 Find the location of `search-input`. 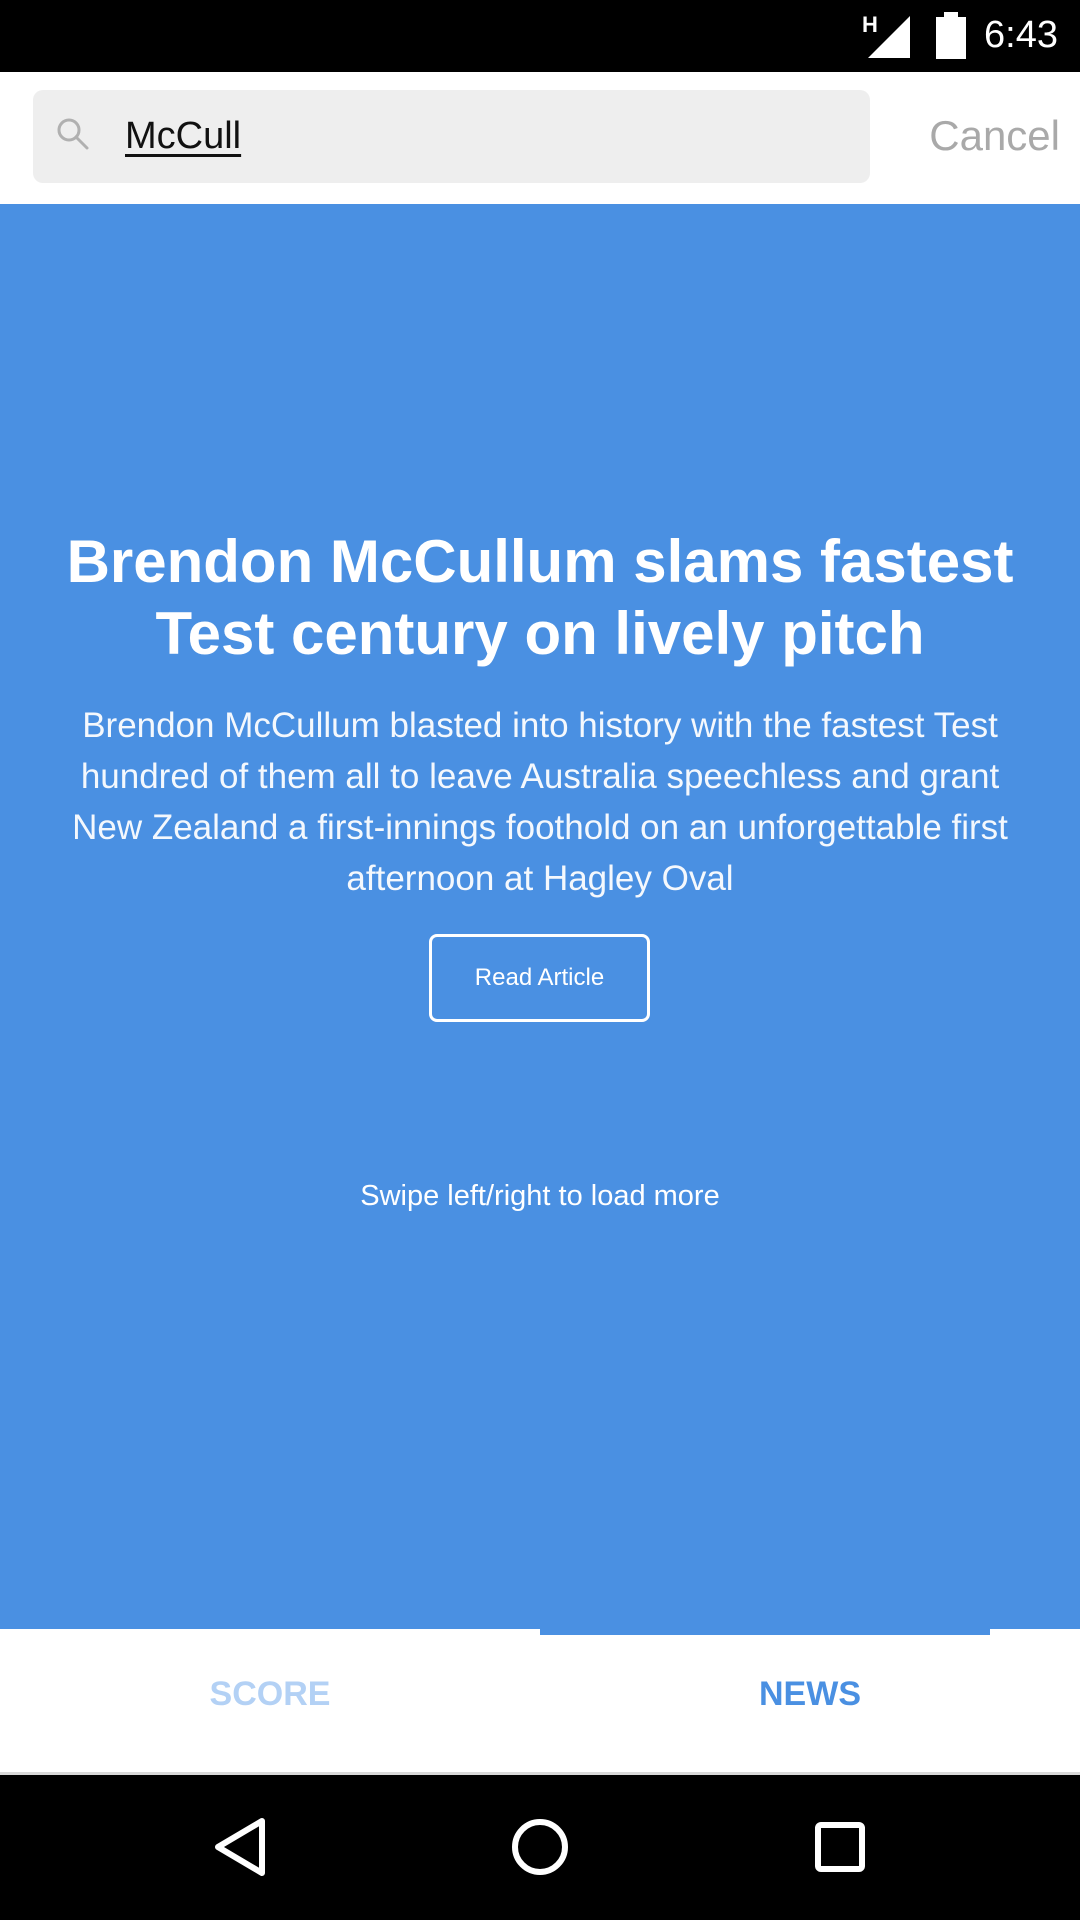

search-input is located at coordinates (485, 136).